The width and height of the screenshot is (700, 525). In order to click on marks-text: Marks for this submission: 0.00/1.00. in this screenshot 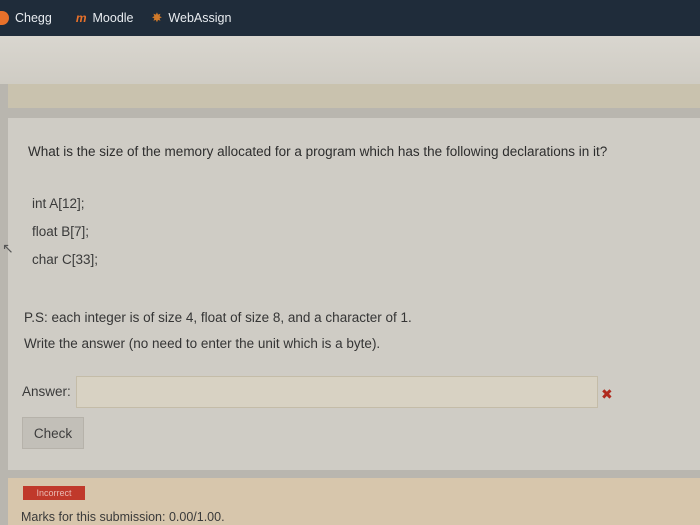, I will do `click(123, 517)`.